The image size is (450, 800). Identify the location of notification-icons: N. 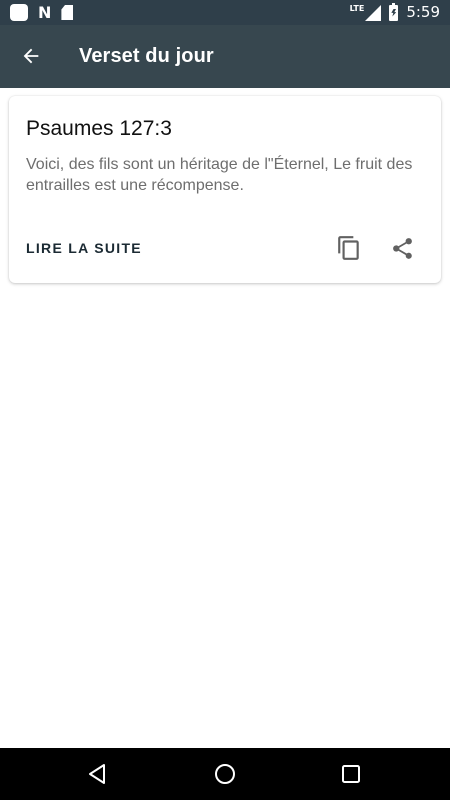
(42, 12).